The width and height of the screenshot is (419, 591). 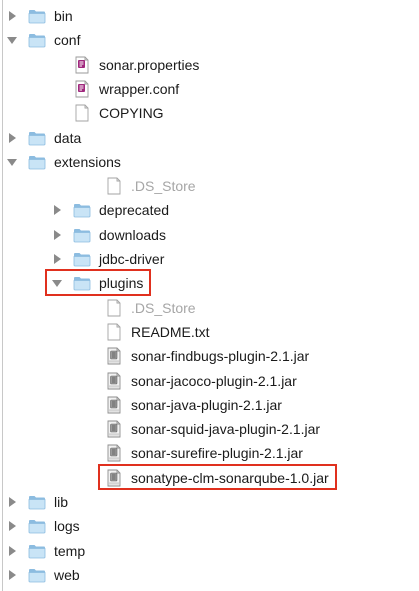 I want to click on tree-row-logs: logs, so click(x=209, y=526).